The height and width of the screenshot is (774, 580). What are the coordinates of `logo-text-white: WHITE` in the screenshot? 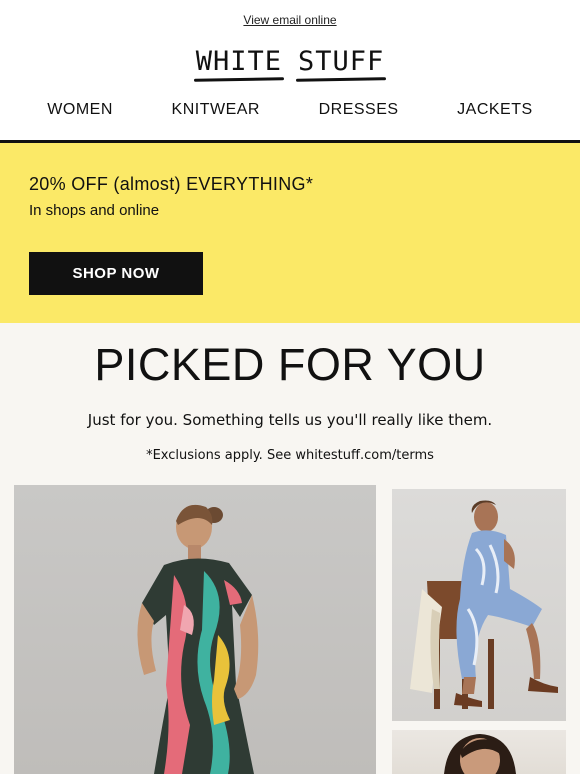 It's located at (238, 61).